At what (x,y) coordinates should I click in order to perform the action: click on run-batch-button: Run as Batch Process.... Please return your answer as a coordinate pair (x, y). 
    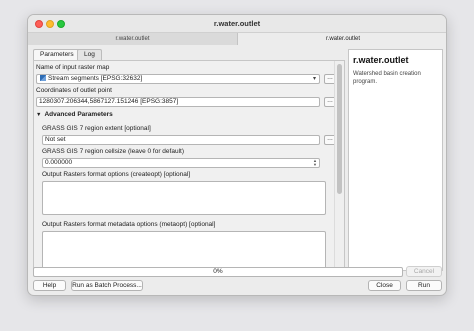
    Looking at the image, I should click on (107, 285).